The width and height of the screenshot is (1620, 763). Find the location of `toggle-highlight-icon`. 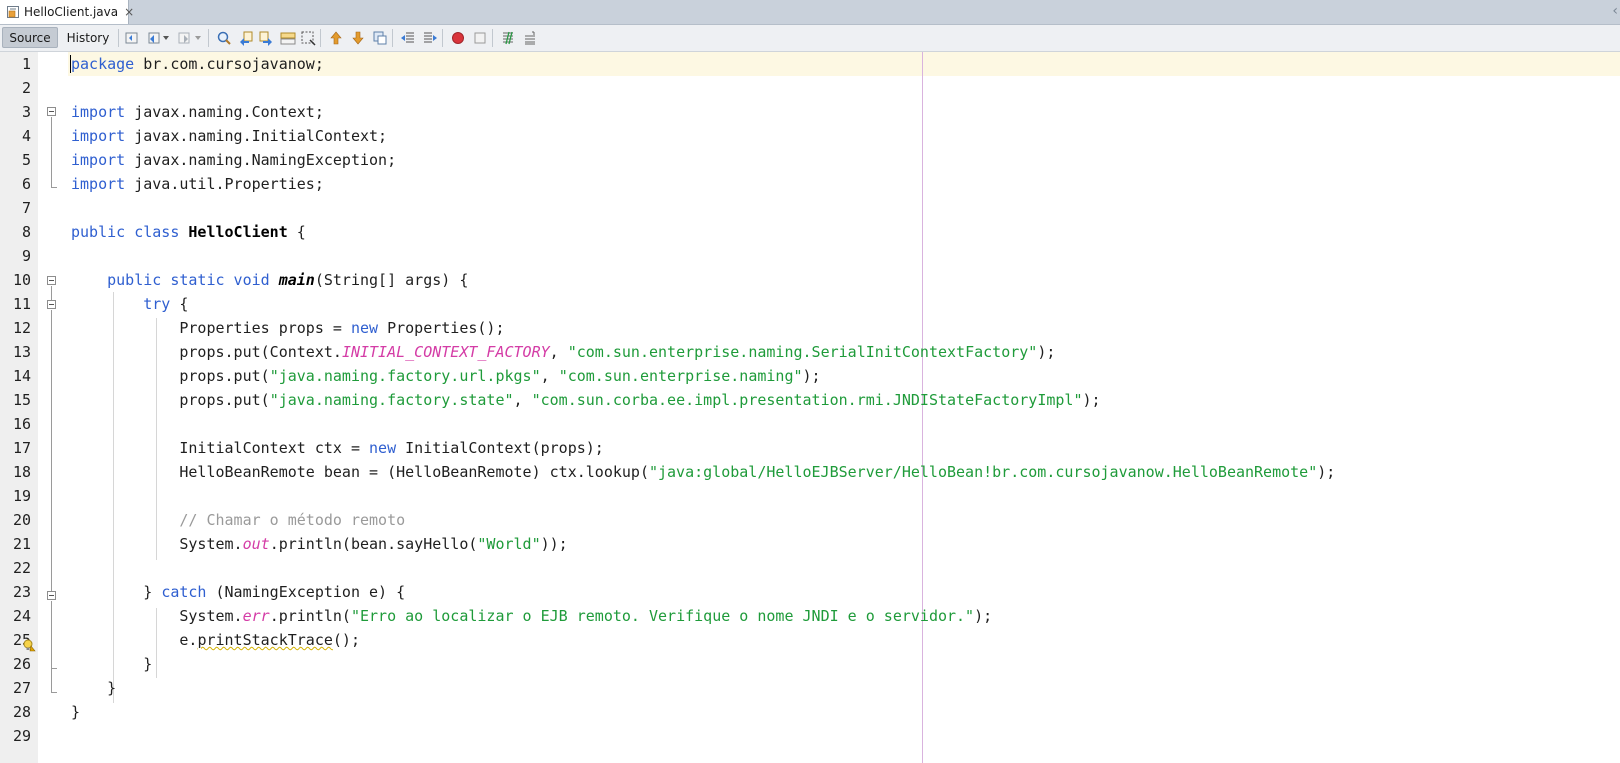

toggle-highlight-icon is located at coordinates (288, 38).